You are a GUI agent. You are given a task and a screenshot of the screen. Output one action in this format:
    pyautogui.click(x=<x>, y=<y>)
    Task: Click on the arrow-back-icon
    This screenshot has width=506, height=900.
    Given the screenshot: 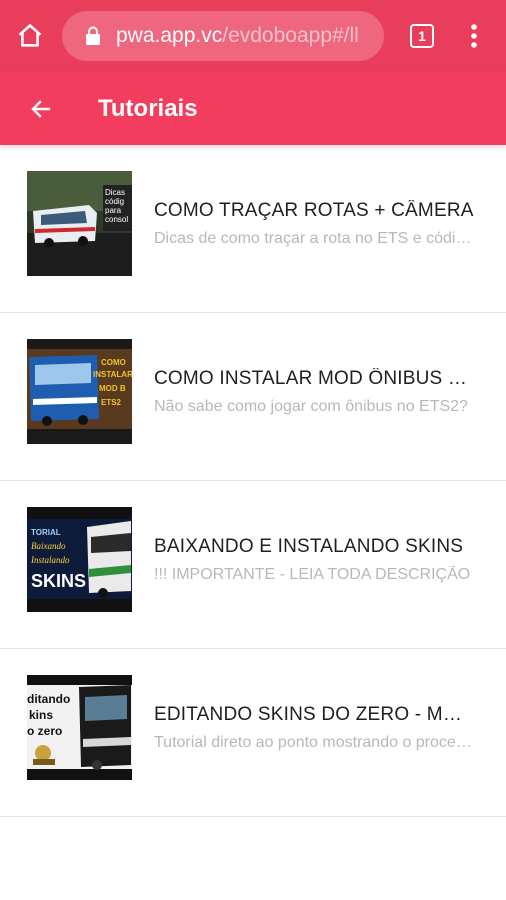 What is the action you would take?
    pyautogui.click(x=41, y=108)
    